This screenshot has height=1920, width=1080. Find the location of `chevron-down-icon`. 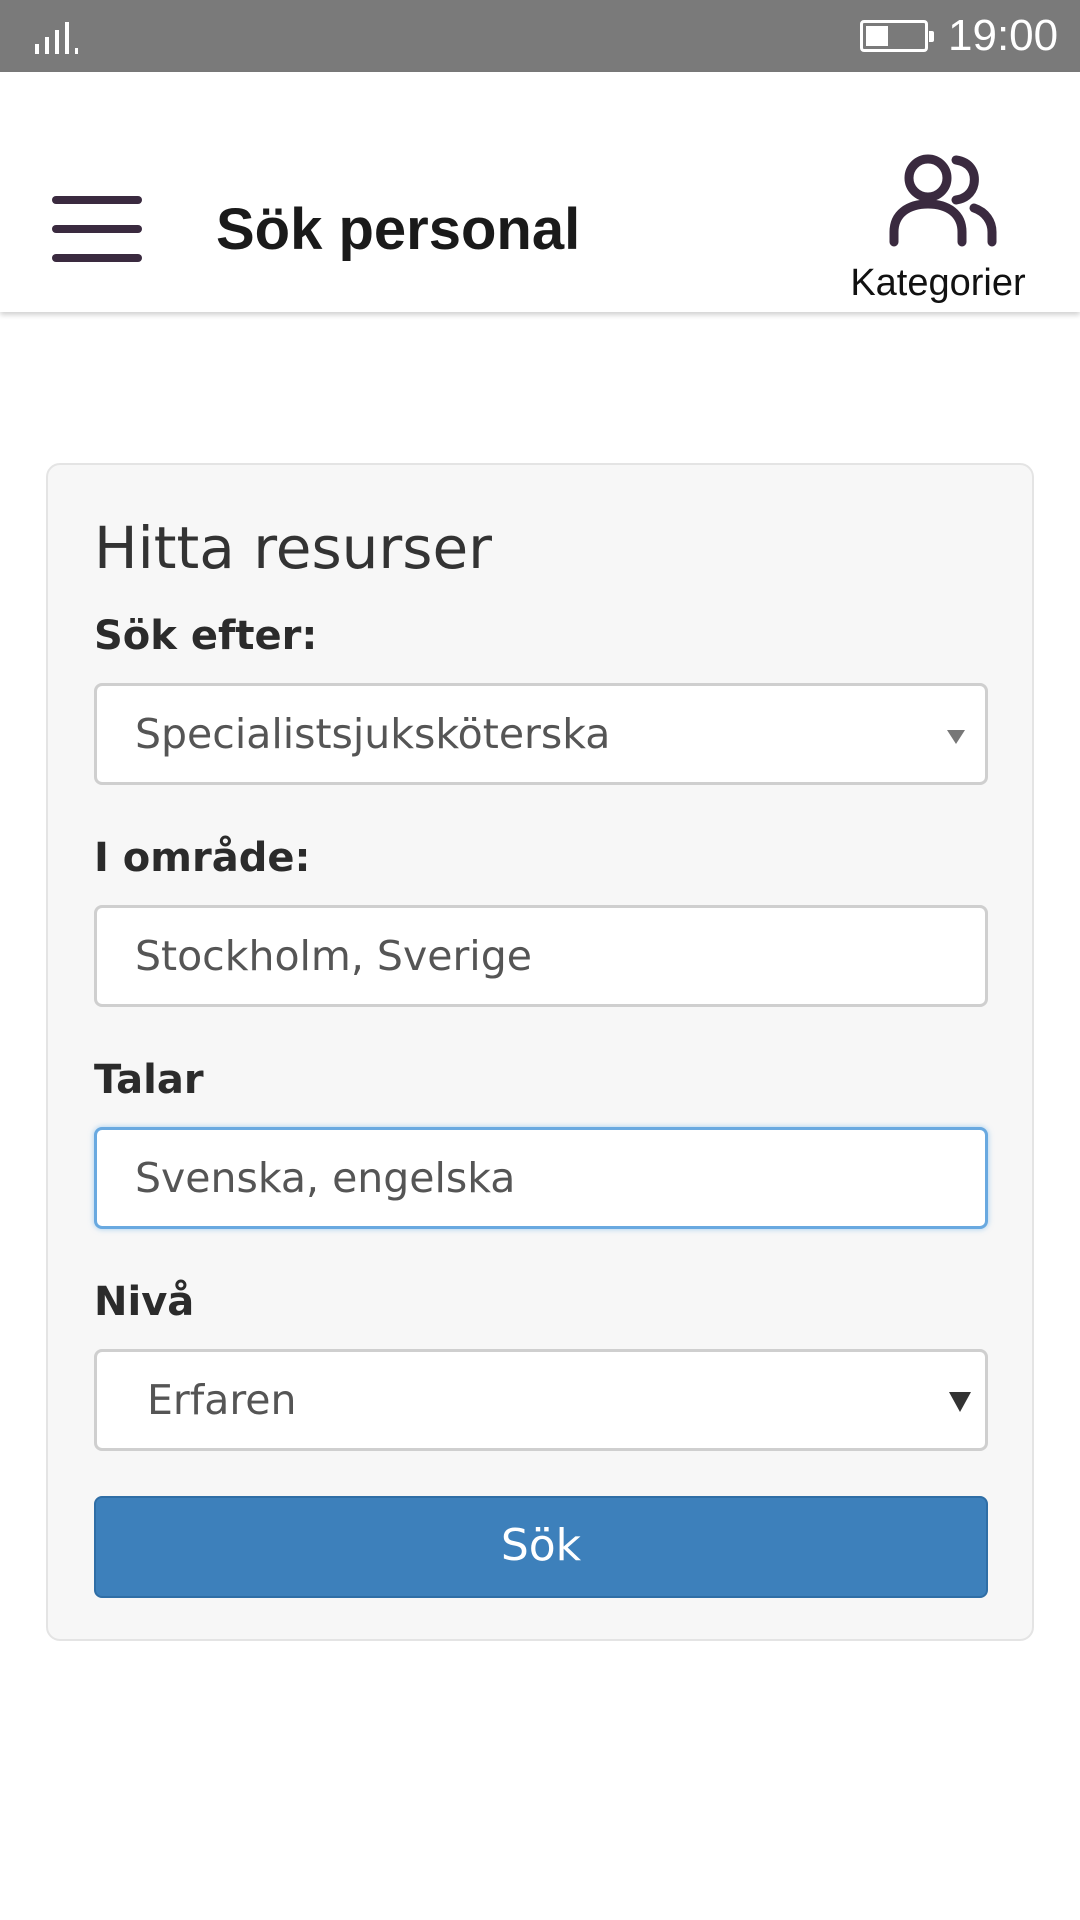

chevron-down-icon is located at coordinates (956, 737).